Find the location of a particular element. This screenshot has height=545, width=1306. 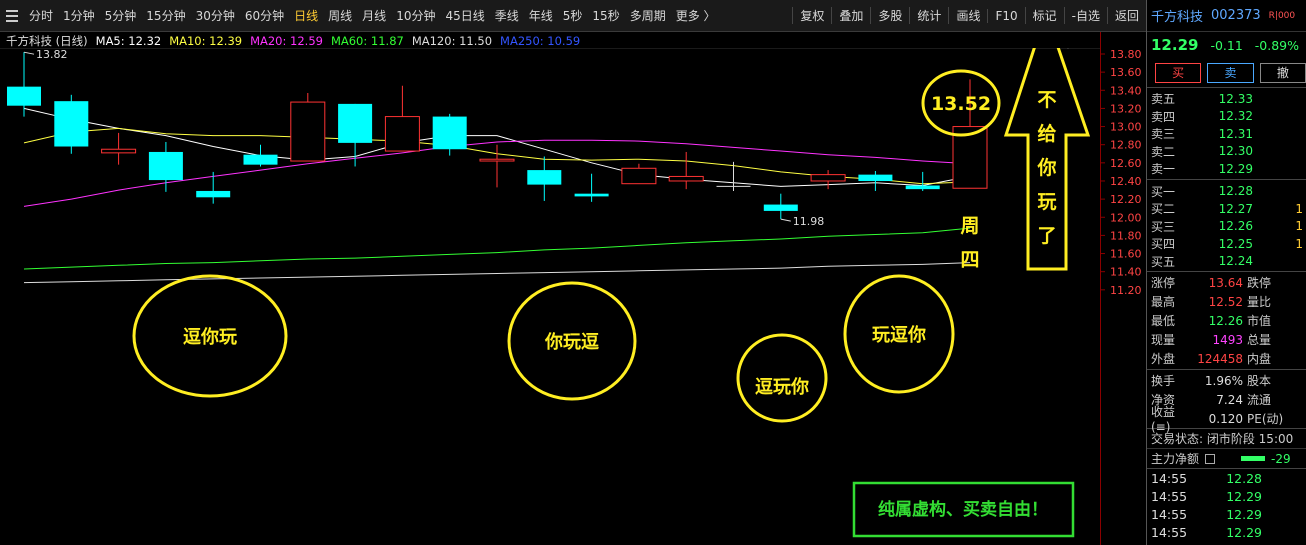

stat-label: 最低 is located at coordinates (1163, 321).